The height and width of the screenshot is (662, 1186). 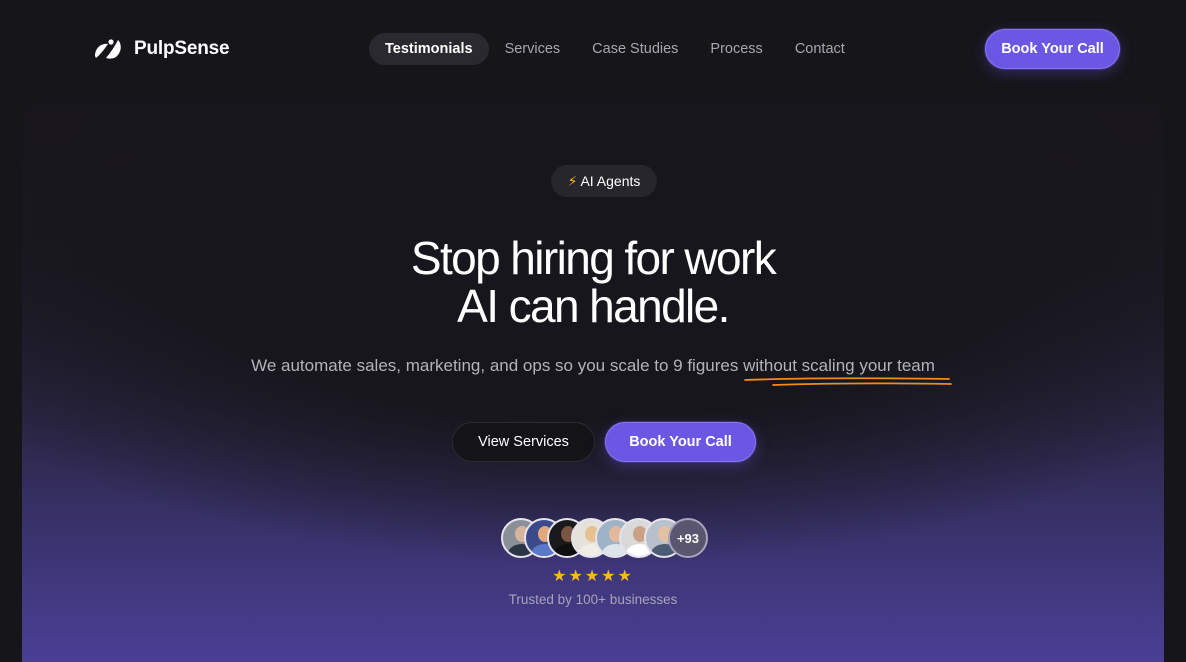 What do you see at coordinates (688, 538) in the screenshot?
I see `more-customers-count: +93` at bounding box center [688, 538].